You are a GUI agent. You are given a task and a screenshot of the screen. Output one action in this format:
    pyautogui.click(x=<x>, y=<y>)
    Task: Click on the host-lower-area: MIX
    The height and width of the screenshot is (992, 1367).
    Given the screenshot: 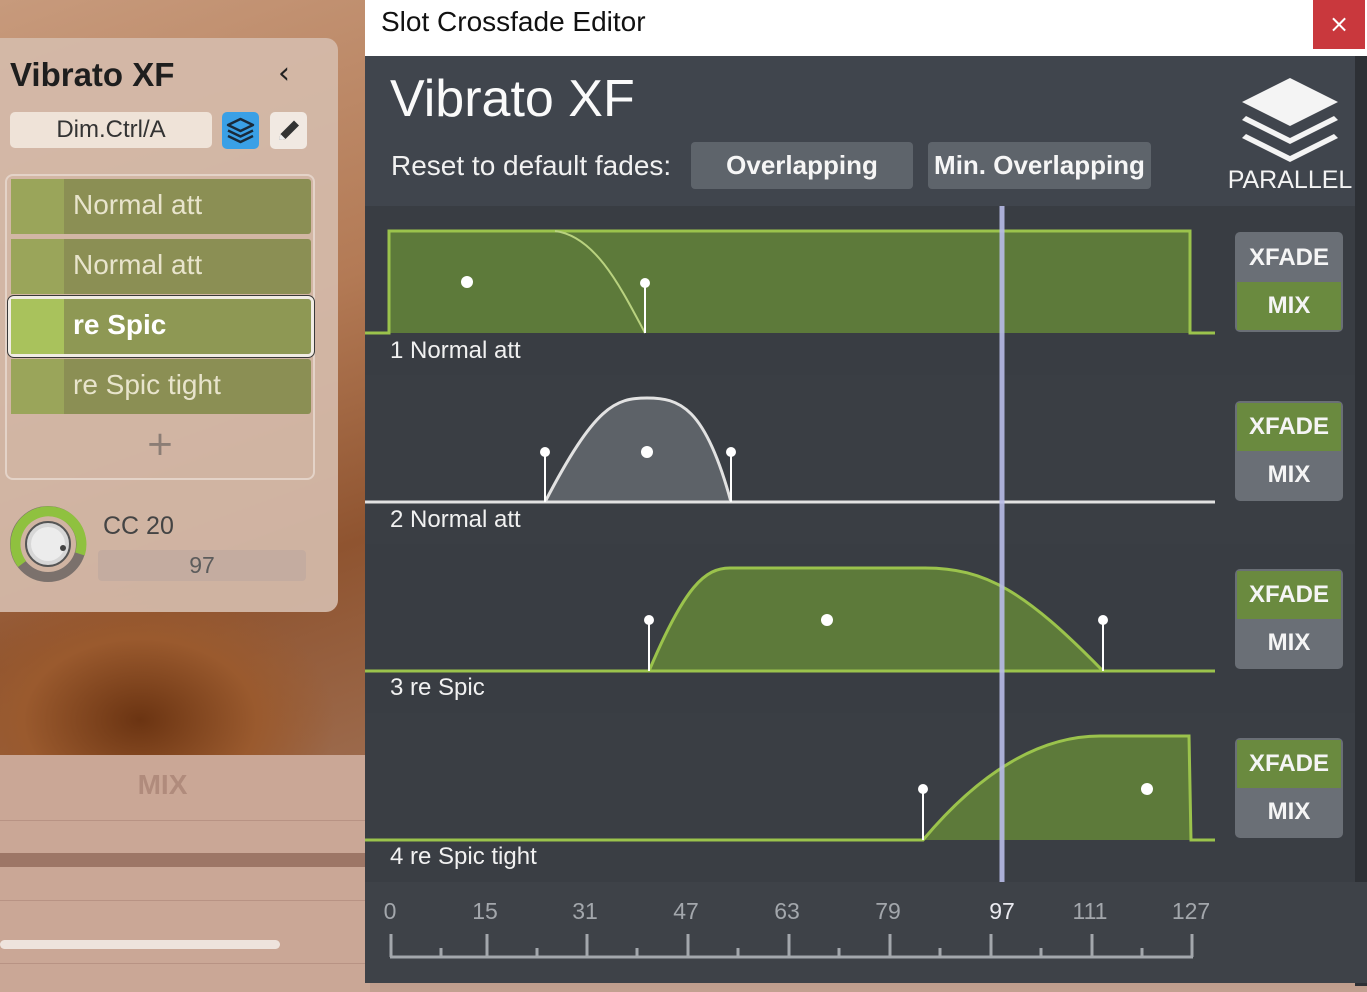 What is the action you would take?
    pyautogui.click(x=185, y=873)
    